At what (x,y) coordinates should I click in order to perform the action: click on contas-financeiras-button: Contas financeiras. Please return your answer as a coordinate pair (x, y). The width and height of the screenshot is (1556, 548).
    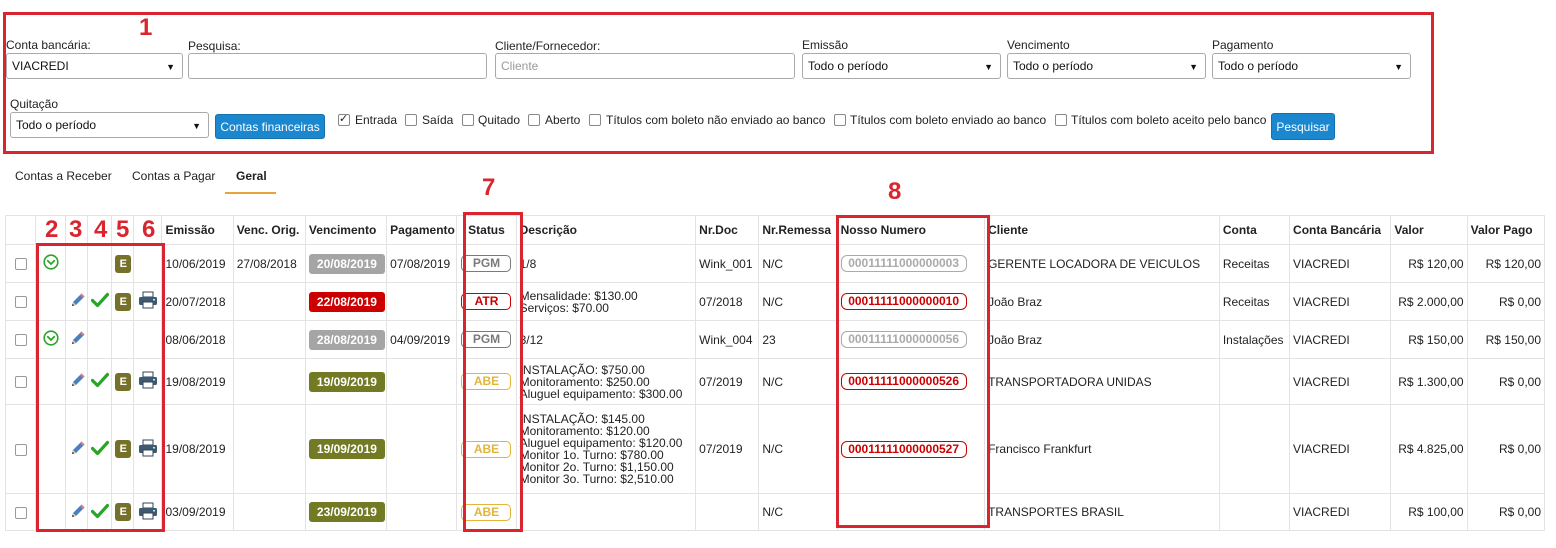
    Looking at the image, I should click on (270, 126).